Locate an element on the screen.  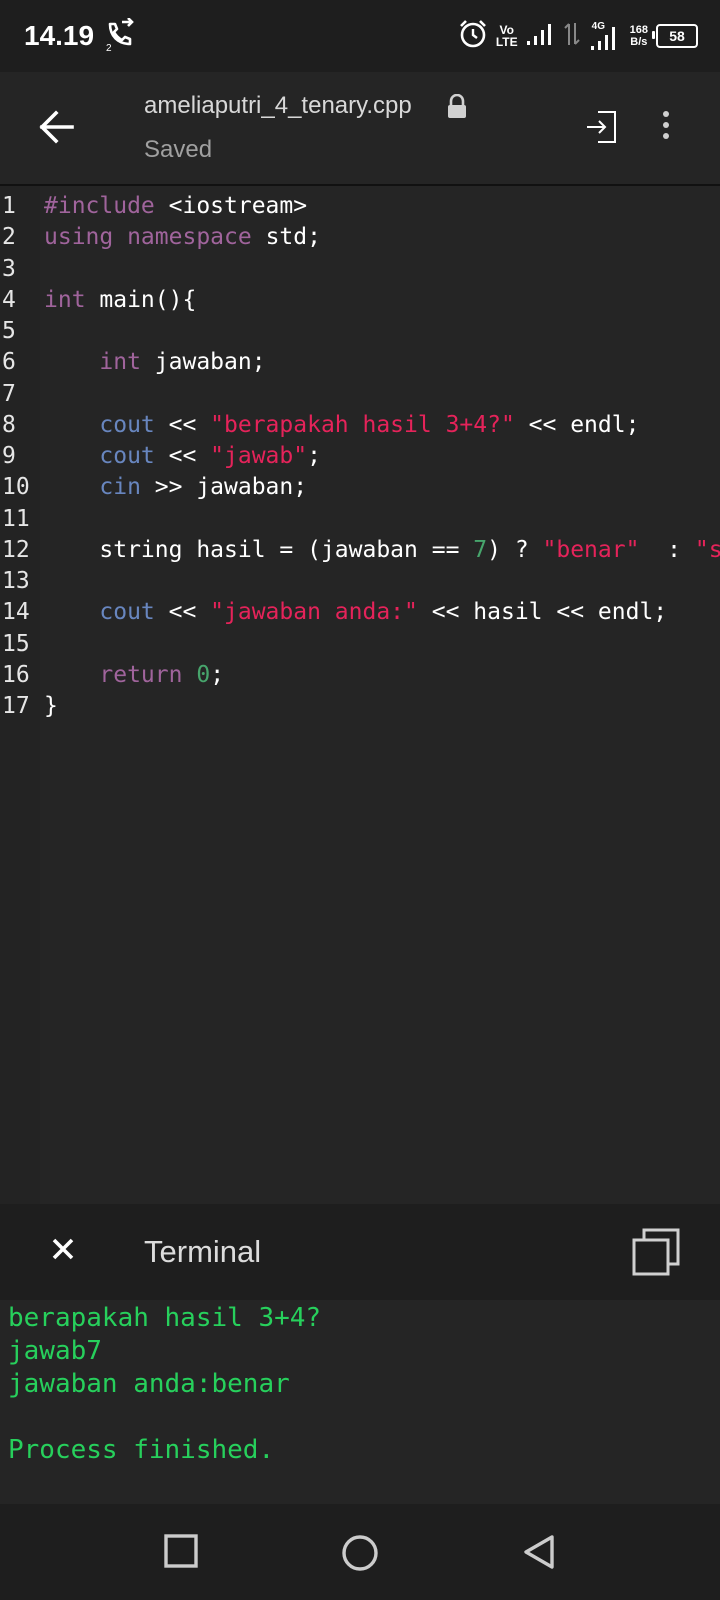
signal-icon is located at coordinates (541, 36).